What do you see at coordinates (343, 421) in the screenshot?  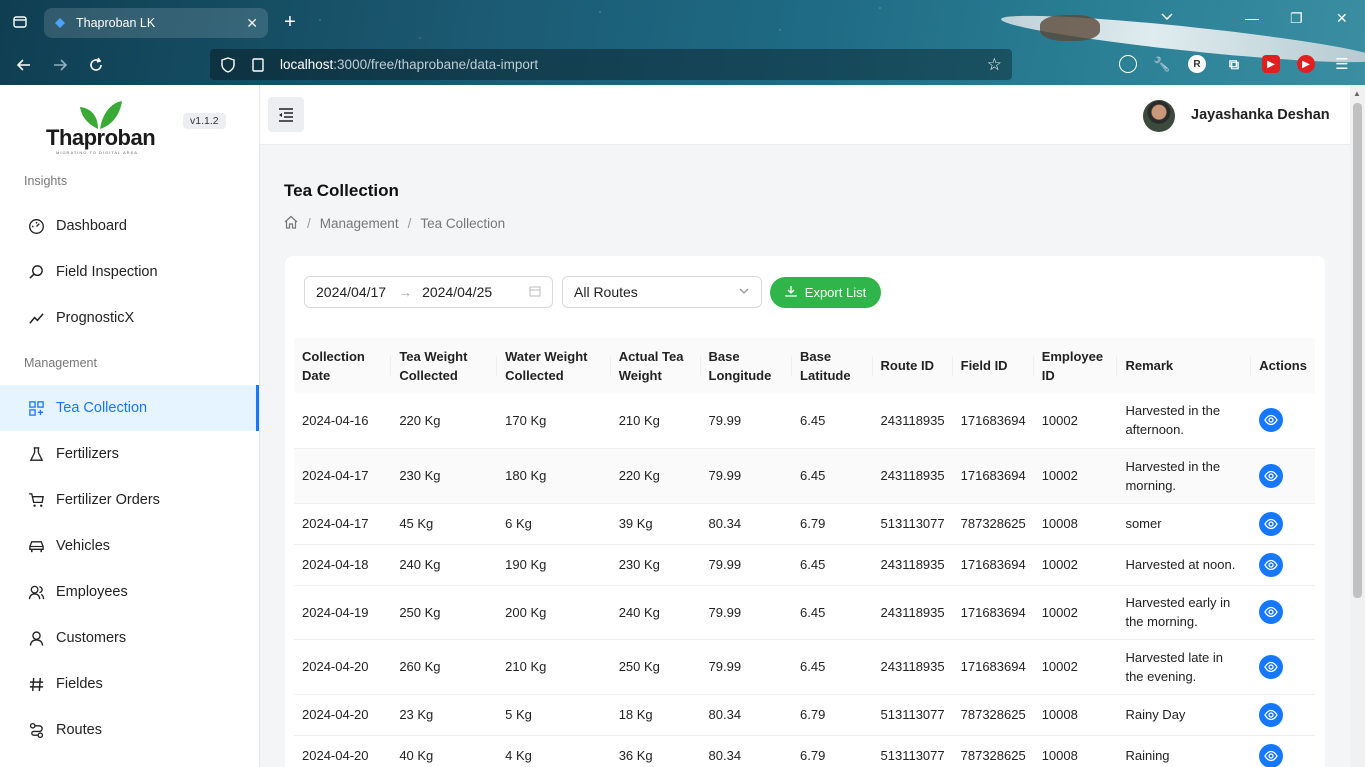 I see `table-cell: 2024-04-16` at bounding box center [343, 421].